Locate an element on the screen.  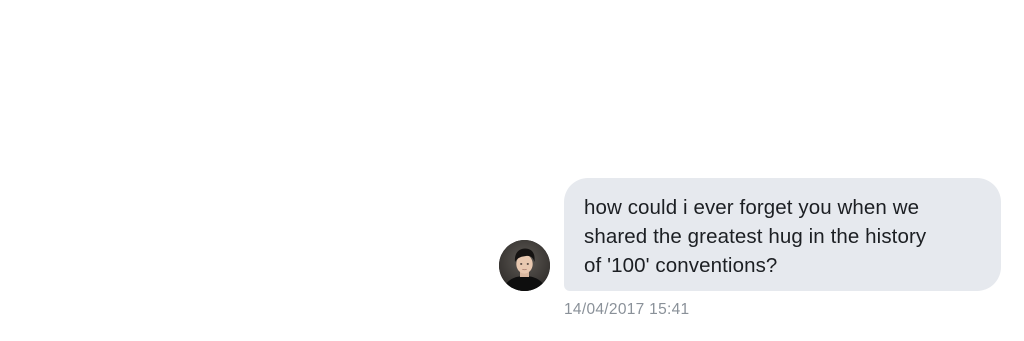
sender-avatar is located at coordinates (524, 265).